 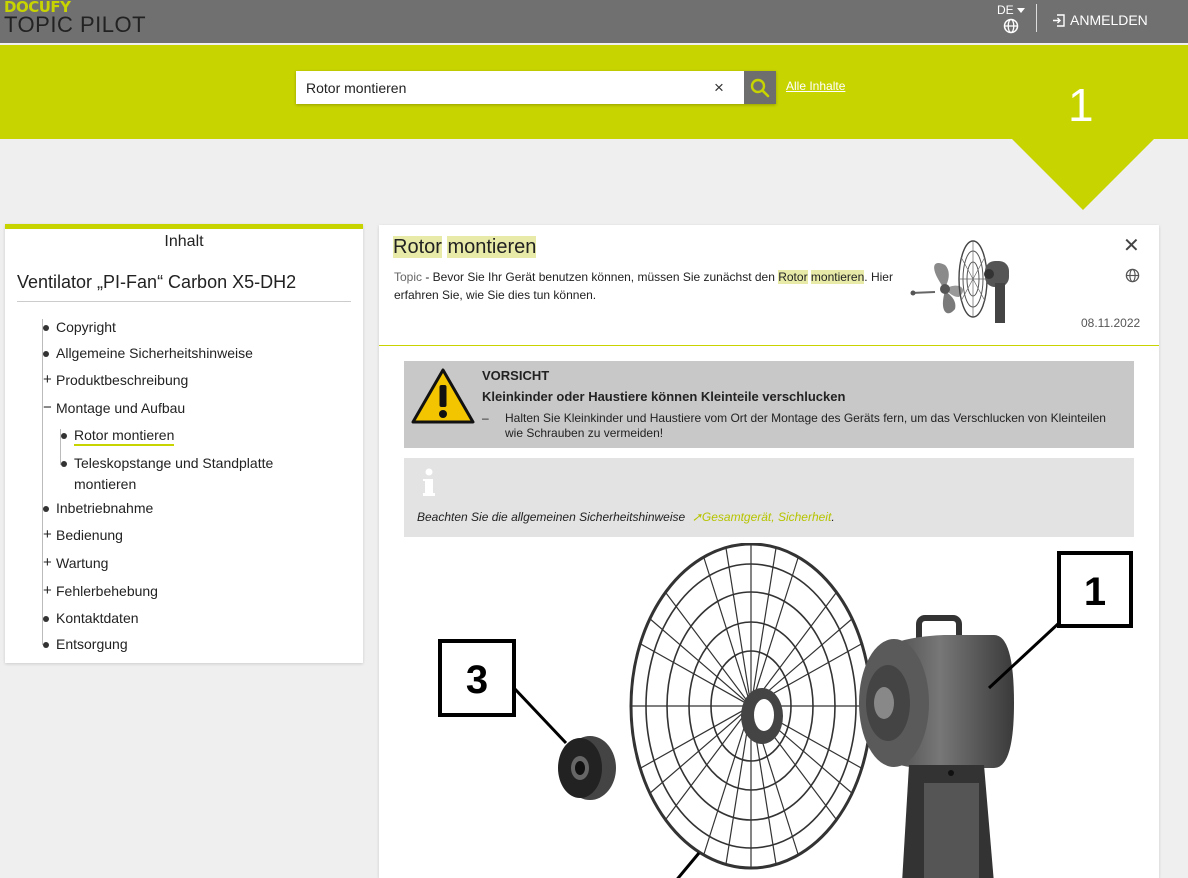 What do you see at coordinates (184, 241) in the screenshot?
I see `toc-heading: Inhalt` at bounding box center [184, 241].